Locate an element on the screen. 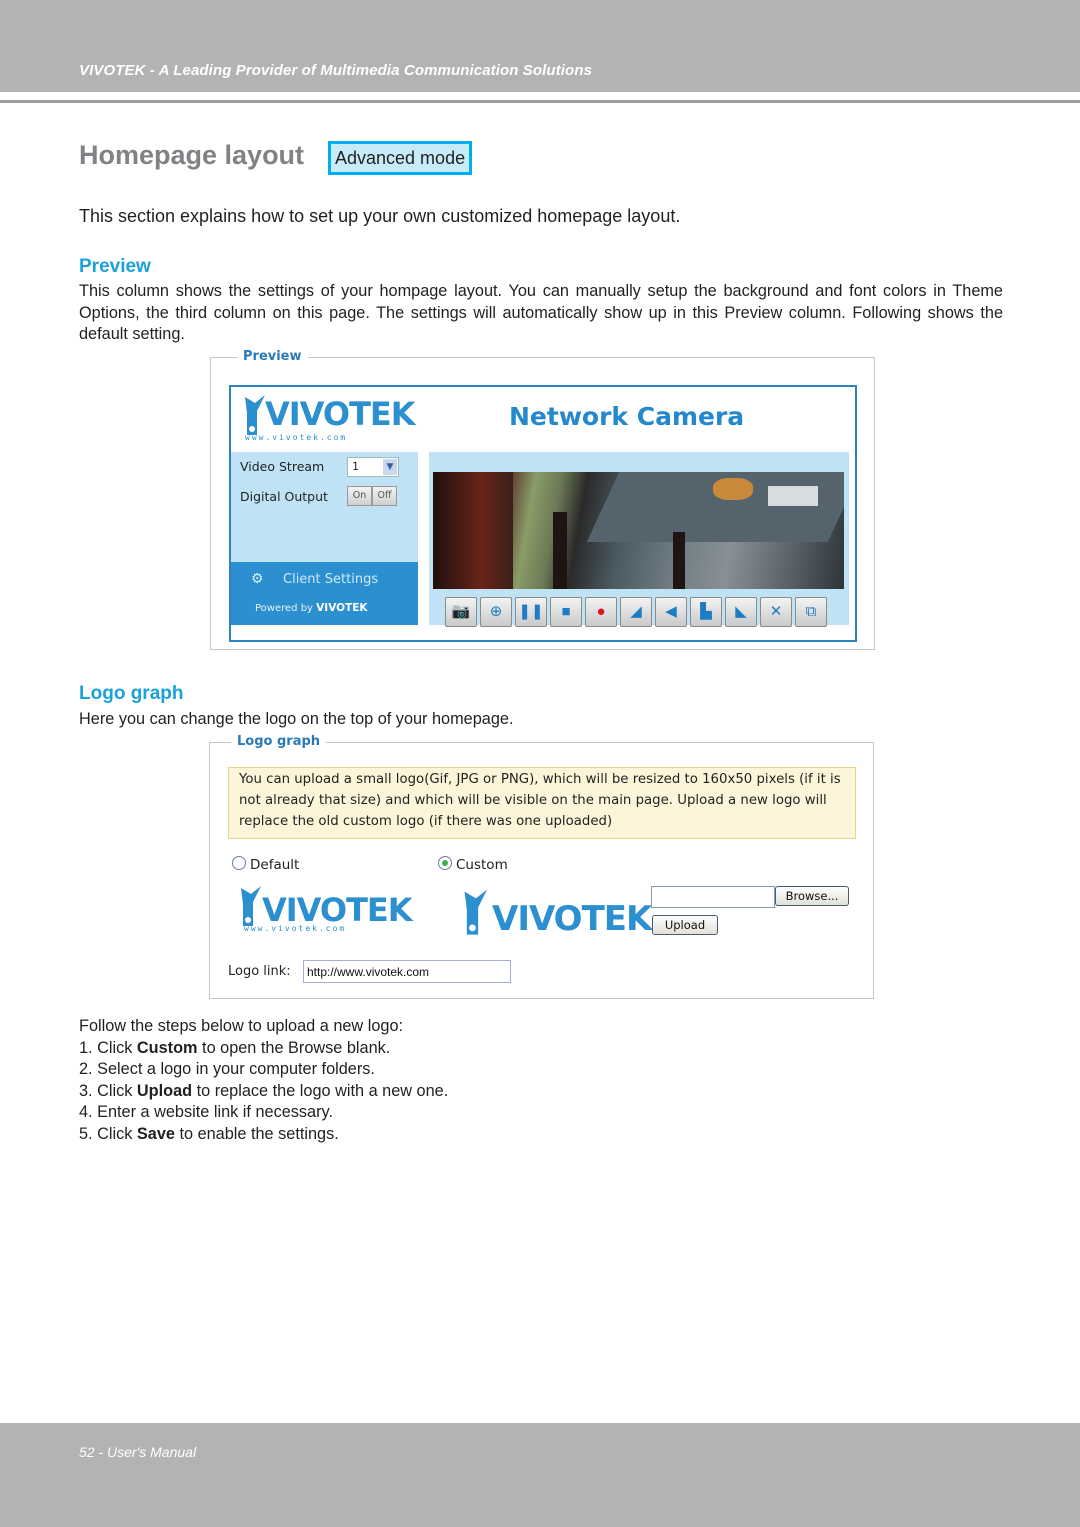 The height and width of the screenshot is (1527, 1080). default-label: Default is located at coordinates (275, 865).